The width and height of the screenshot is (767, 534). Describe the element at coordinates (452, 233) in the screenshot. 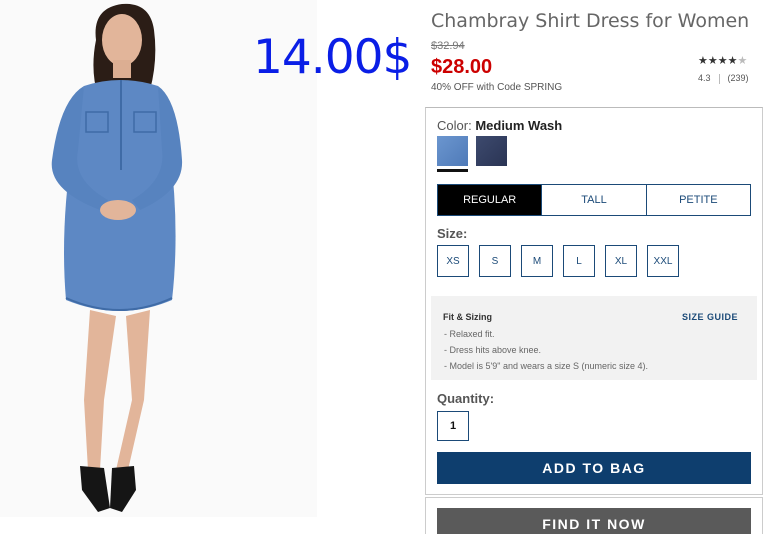

I see `size-label: Size:` at that location.